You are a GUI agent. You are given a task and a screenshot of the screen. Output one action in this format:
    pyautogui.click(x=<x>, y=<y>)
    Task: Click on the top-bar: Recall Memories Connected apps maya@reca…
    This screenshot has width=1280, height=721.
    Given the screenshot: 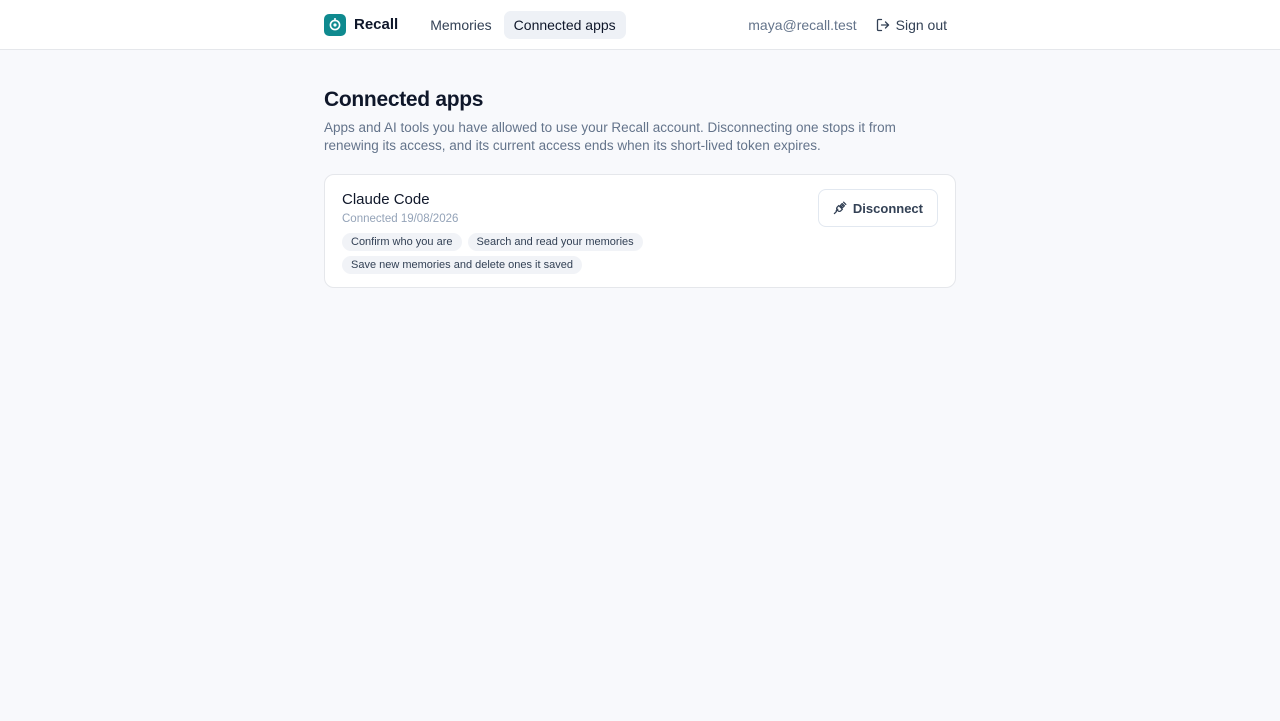 What is the action you would take?
    pyautogui.click(x=640, y=25)
    